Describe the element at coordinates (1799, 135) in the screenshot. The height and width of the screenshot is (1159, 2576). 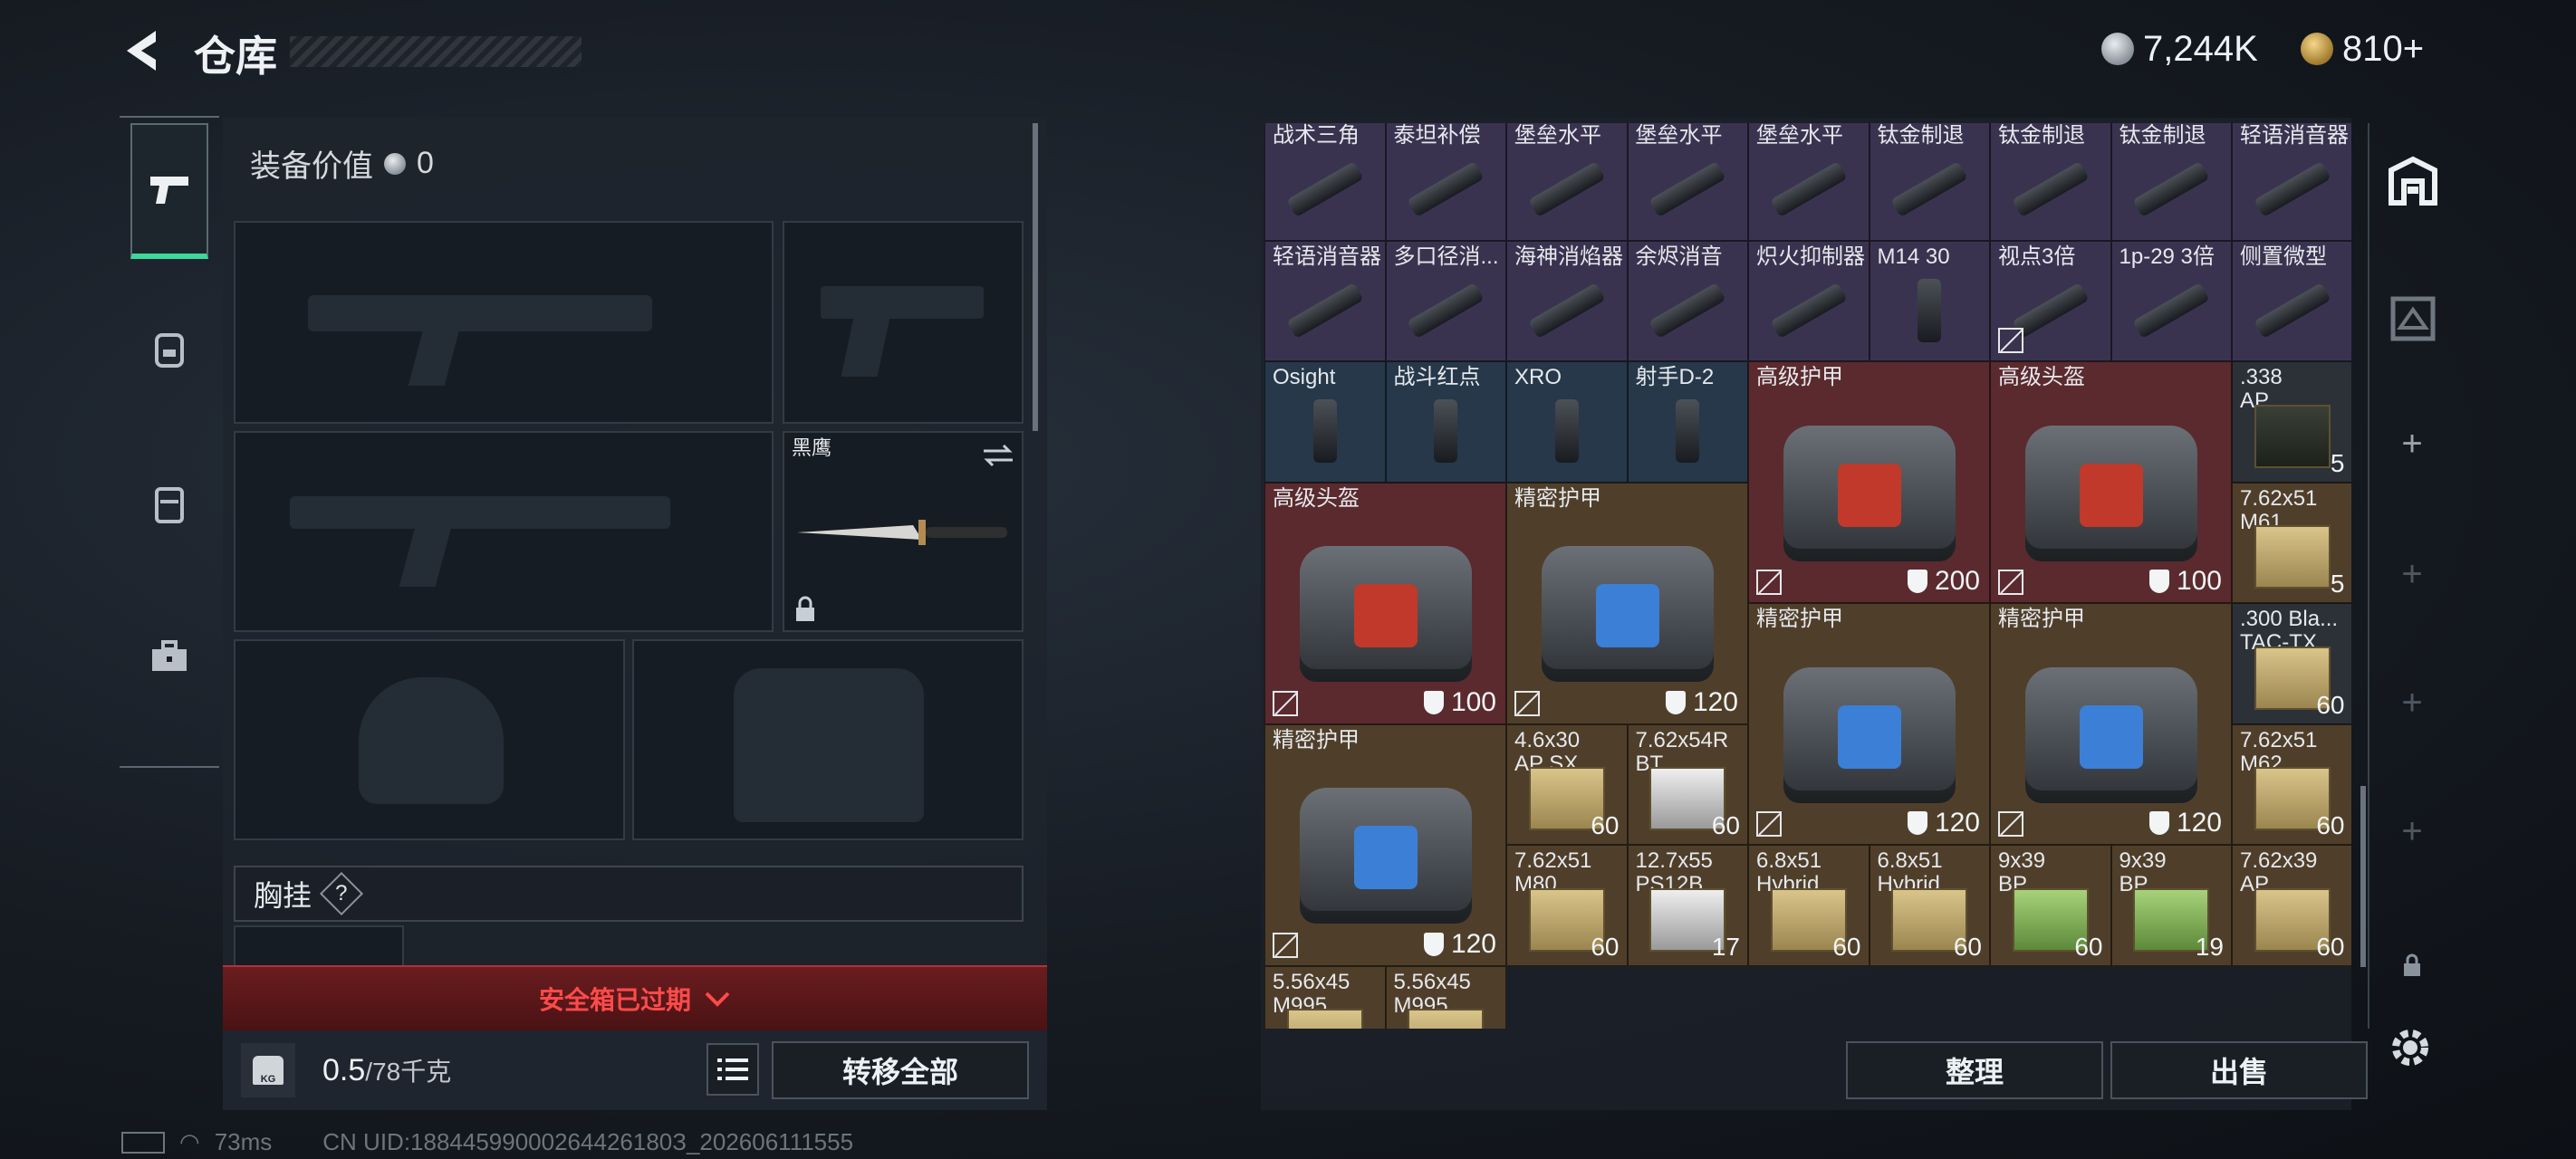
I see `item-name: 堡垒水平` at that location.